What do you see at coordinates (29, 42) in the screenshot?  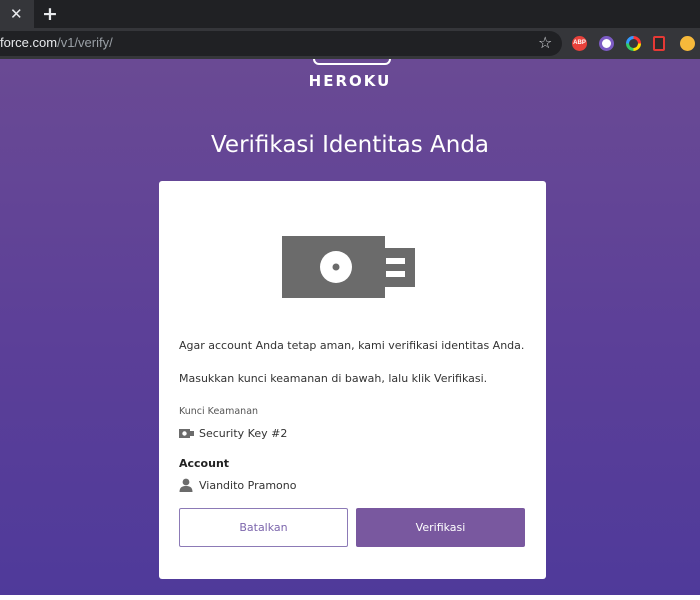 I see `url-host: force.com` at bounding box center [29, 42].